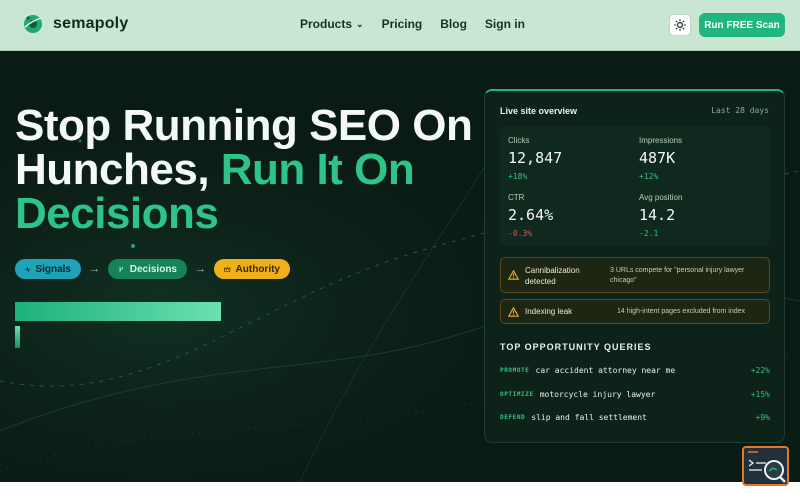 The image size is (800, 500). Describe the element at coordinates (227, 268) in the screenshot. I see `crown-icon` at that location.